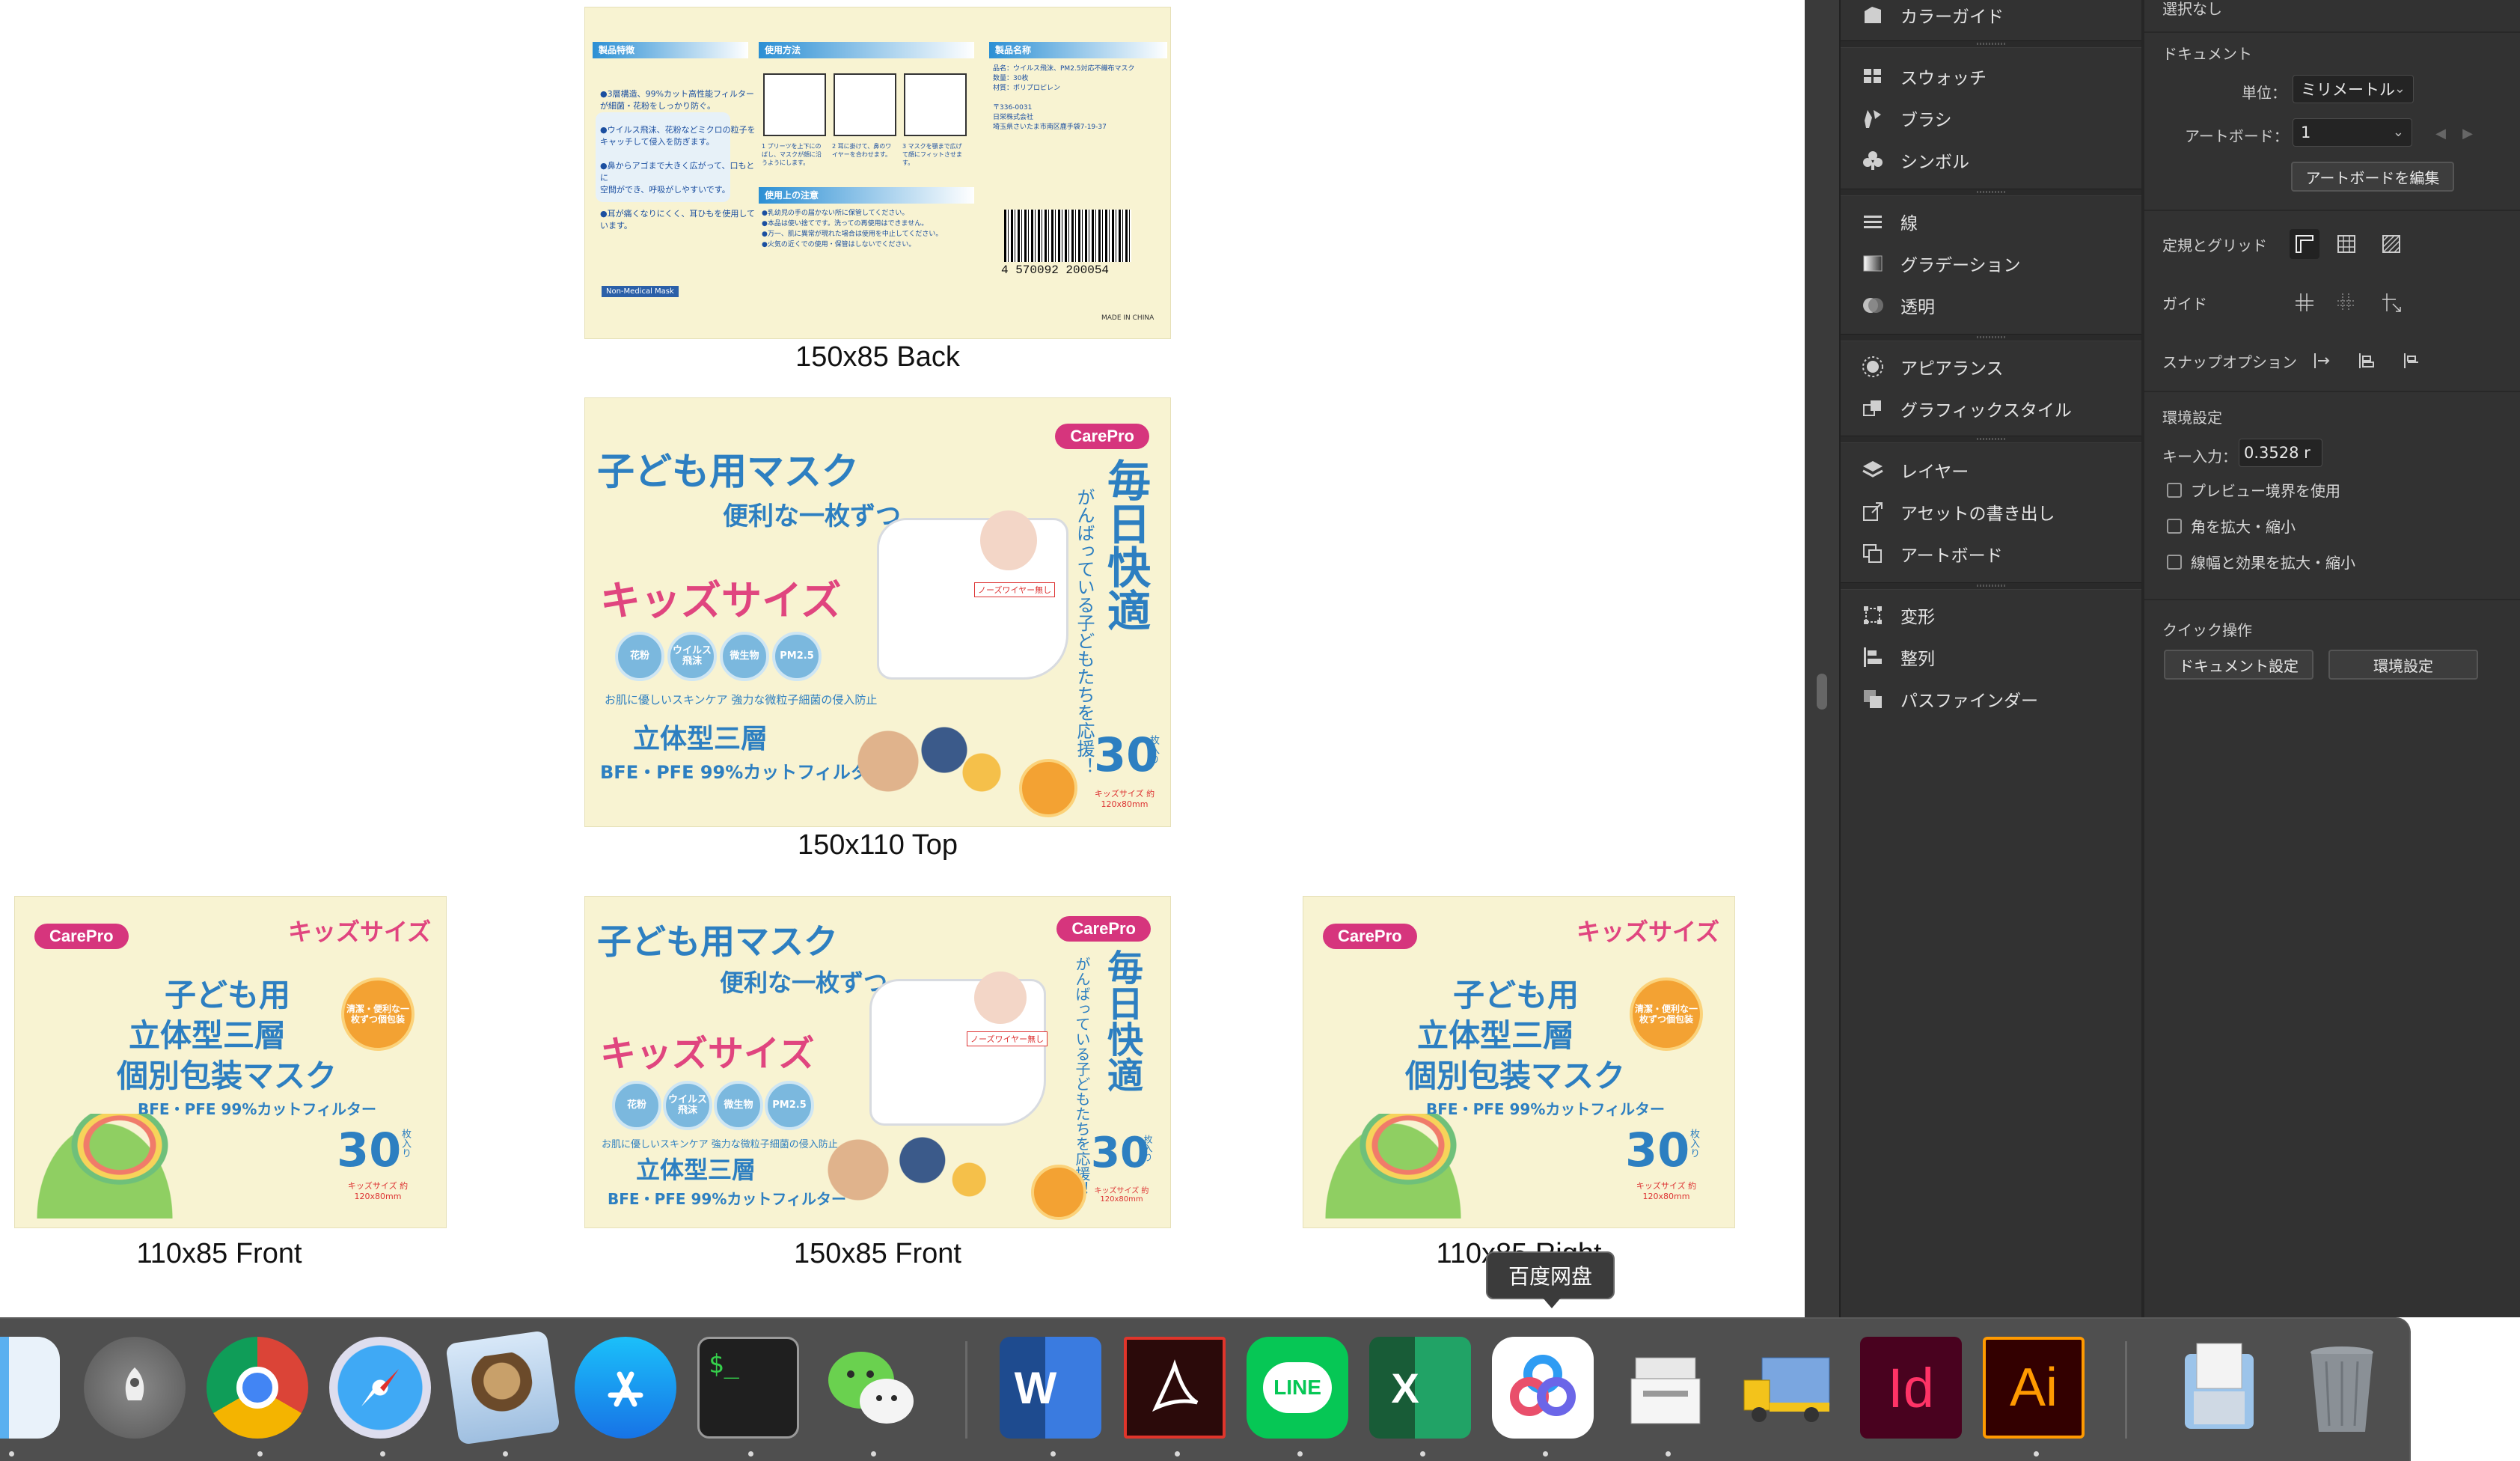  What do you see at coordinates (1128, 318) in the screenshot?
I see `made-in-text: MADE IN CHINA` at bounding box center [1128, 318].